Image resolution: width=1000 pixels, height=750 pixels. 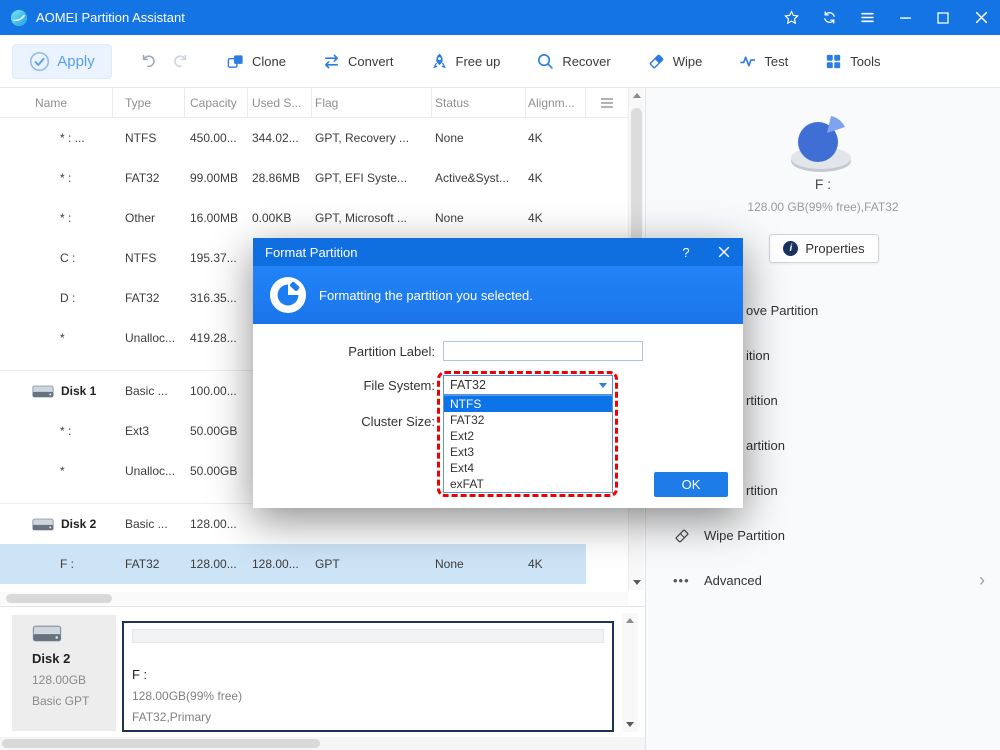 What do you see at coordinates (79, 391) in the screenshot?
I see `row-name: Disk 1` at bounding box center [79, 391].